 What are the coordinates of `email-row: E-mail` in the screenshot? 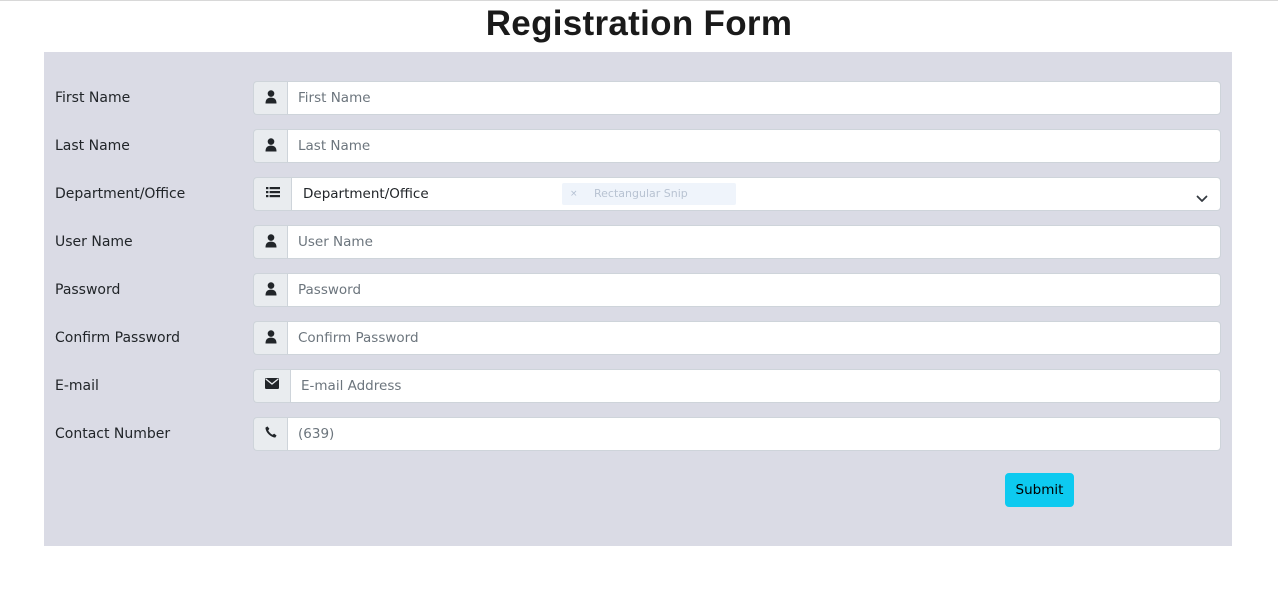 It's located at (638, 386).